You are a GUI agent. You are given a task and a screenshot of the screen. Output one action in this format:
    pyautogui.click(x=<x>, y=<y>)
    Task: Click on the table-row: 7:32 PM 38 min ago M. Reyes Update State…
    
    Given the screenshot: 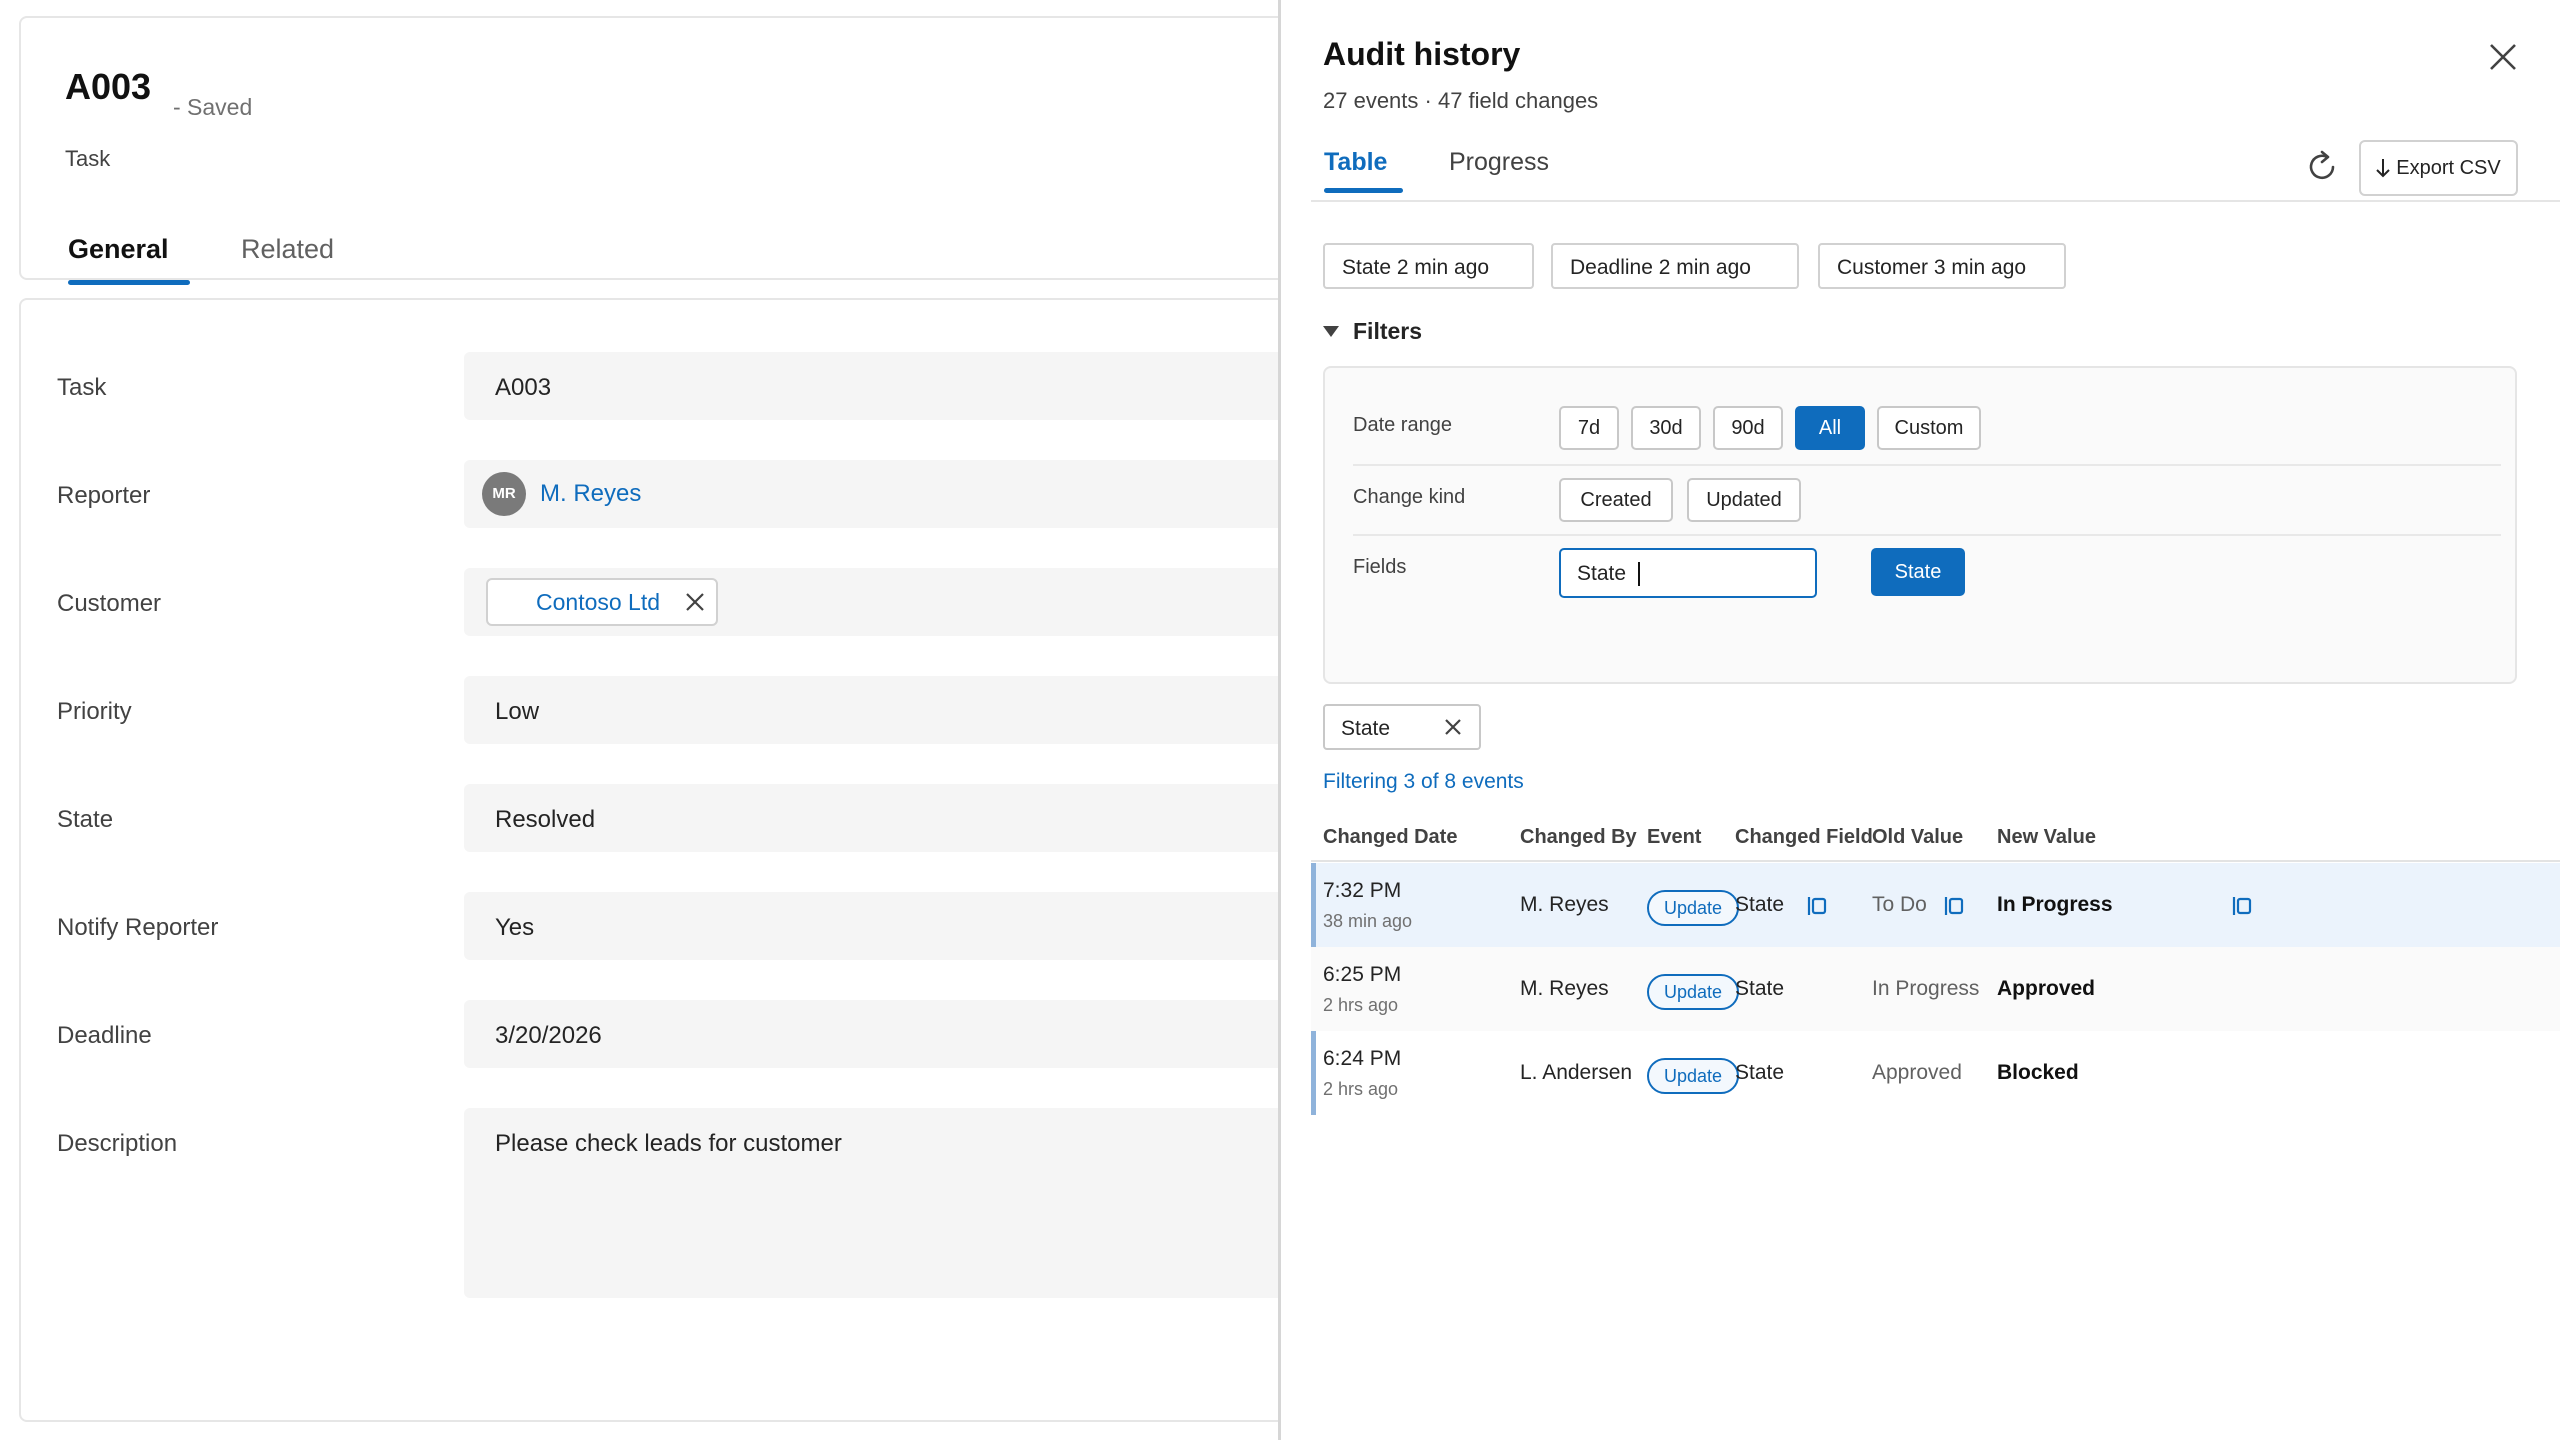 What is the action you would take?
    pyautogui.click(x=1935, y=905)
    